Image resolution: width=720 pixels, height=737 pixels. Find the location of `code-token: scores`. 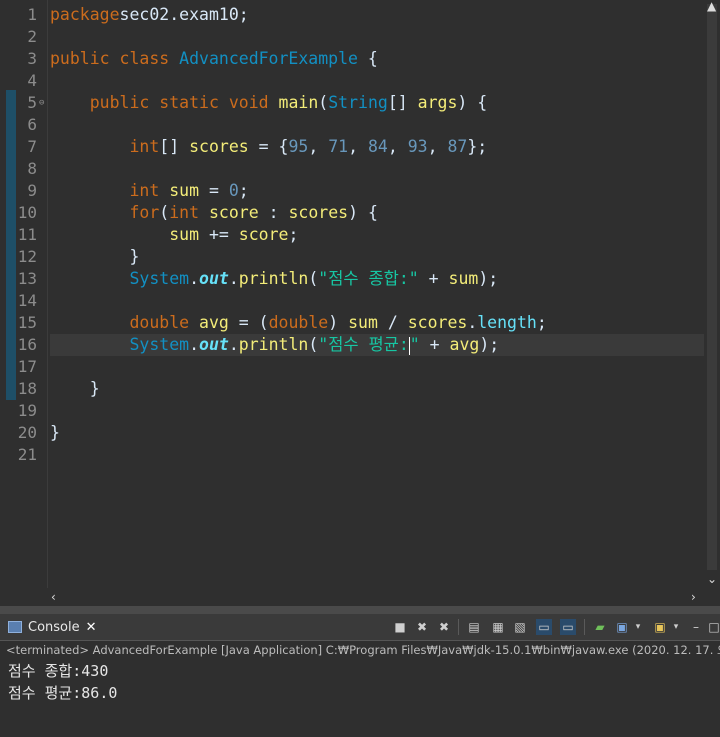

code-token: scores is located at coordinates (437, 322).